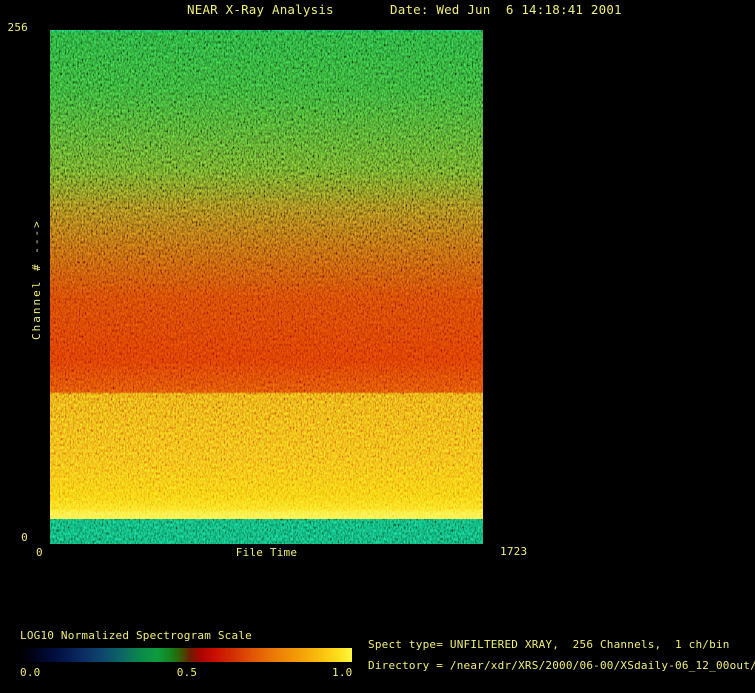  What do you see at coordinates (266, 552) in the screenshot?
I see `x-axis-label: File Time` at bounding box center [266, 552].